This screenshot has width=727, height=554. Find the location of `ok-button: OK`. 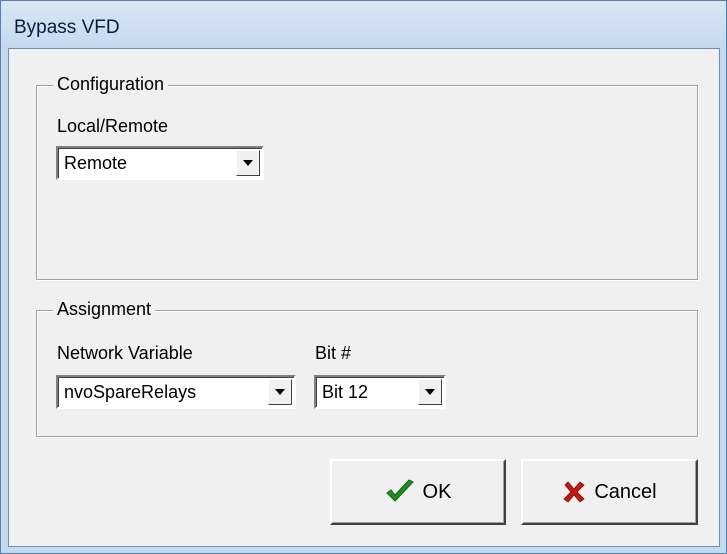

ok-button: OK is located at coordinates (418, 492).